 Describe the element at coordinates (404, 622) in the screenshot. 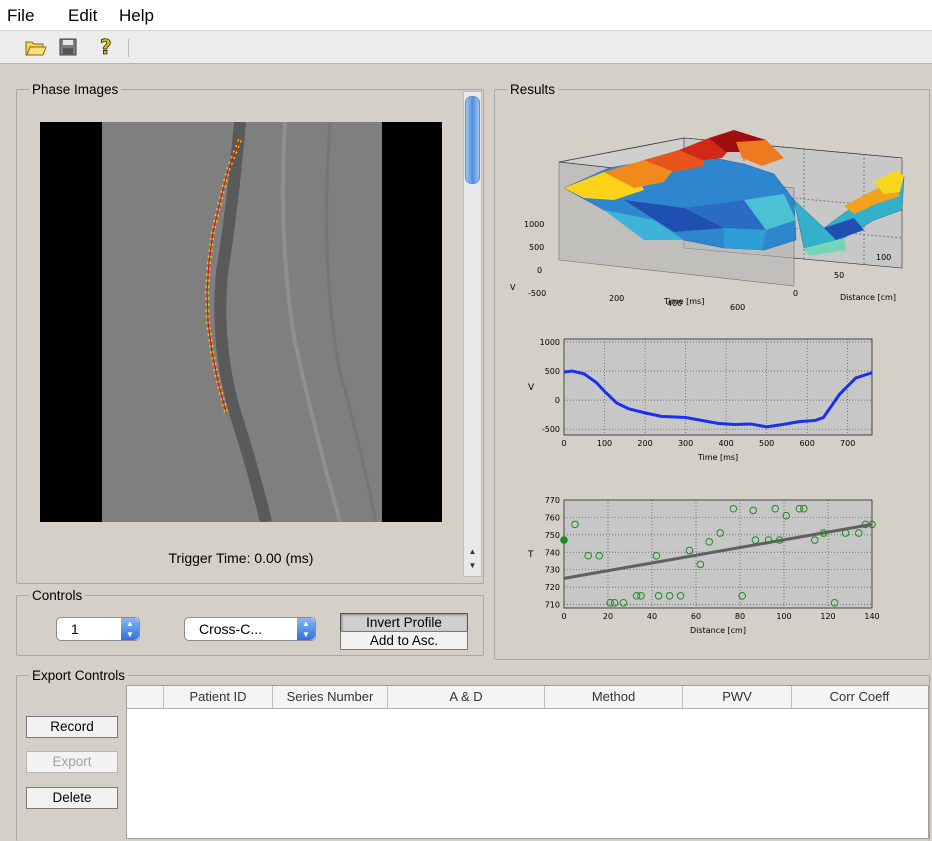

I see `invert-profile-button: Invert Profile` at that location.